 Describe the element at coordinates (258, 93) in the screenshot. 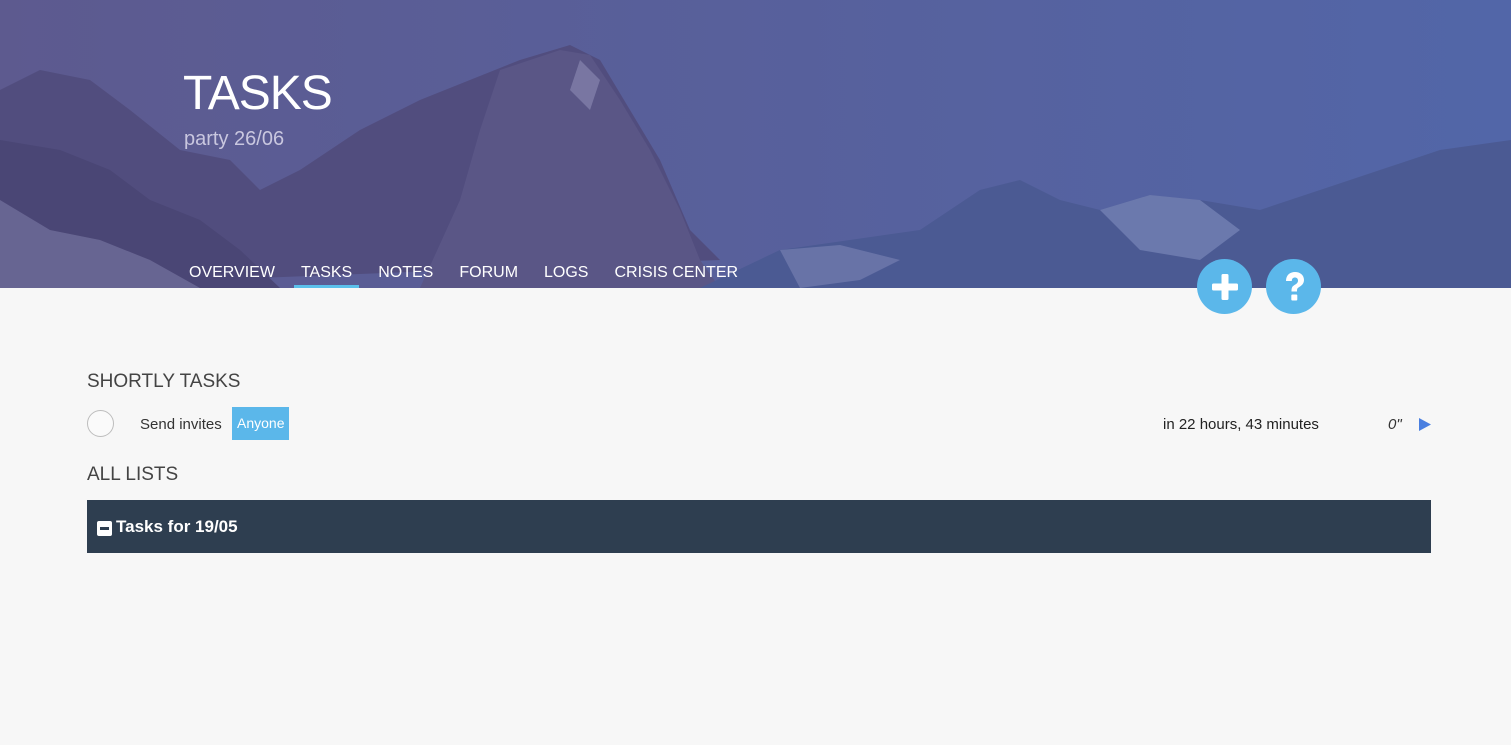

I see `page-title: TASKS` at that location.